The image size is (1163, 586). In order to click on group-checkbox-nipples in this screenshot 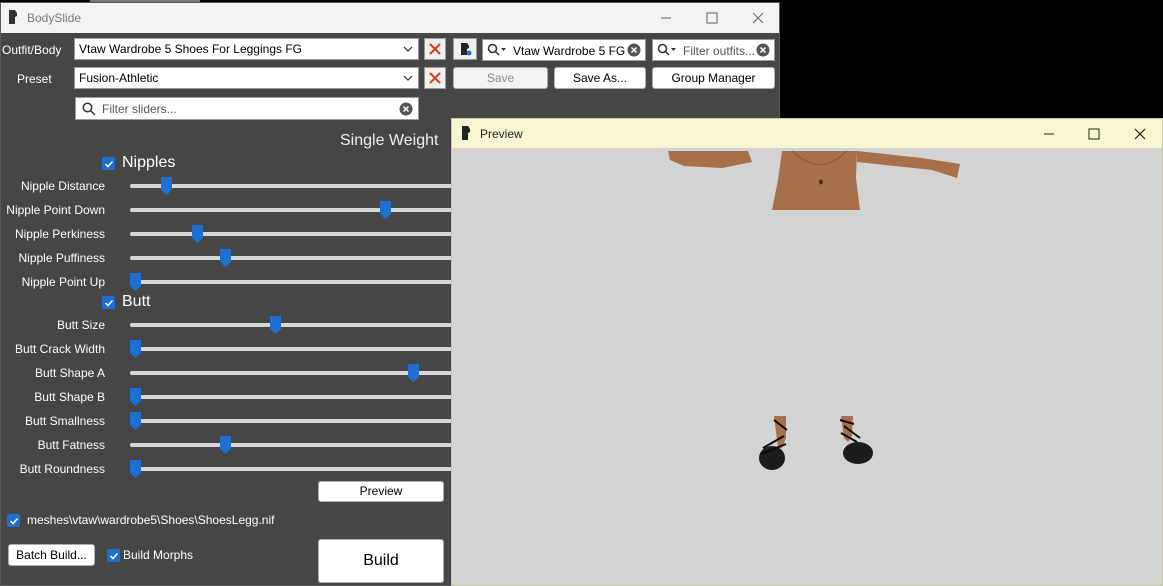, I will do `click(108, 163)`.